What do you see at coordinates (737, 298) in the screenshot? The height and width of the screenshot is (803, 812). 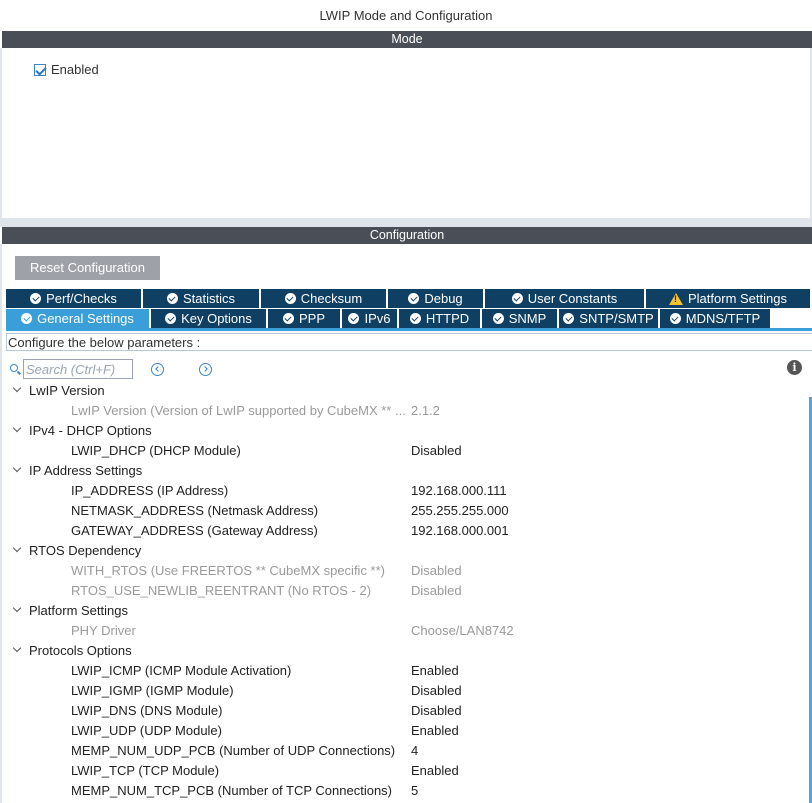 I see `tab-label: Platform Settings` at bounding box center [737, 298].